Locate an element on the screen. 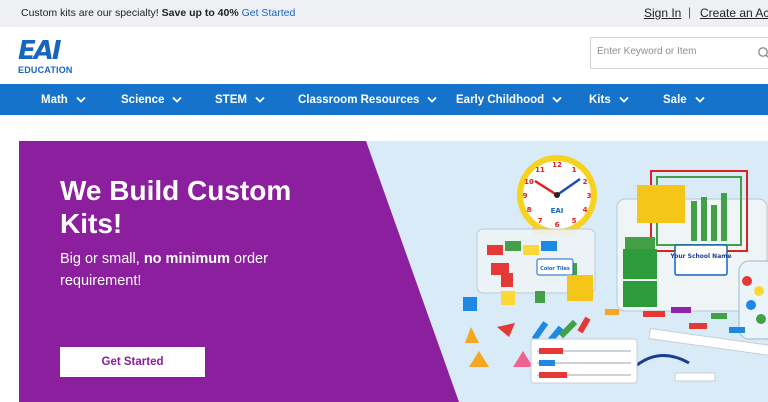 The height and width of the screenshot is (402, 768). nav-item-label: Early Childhood is located at coordinates (500, 99).